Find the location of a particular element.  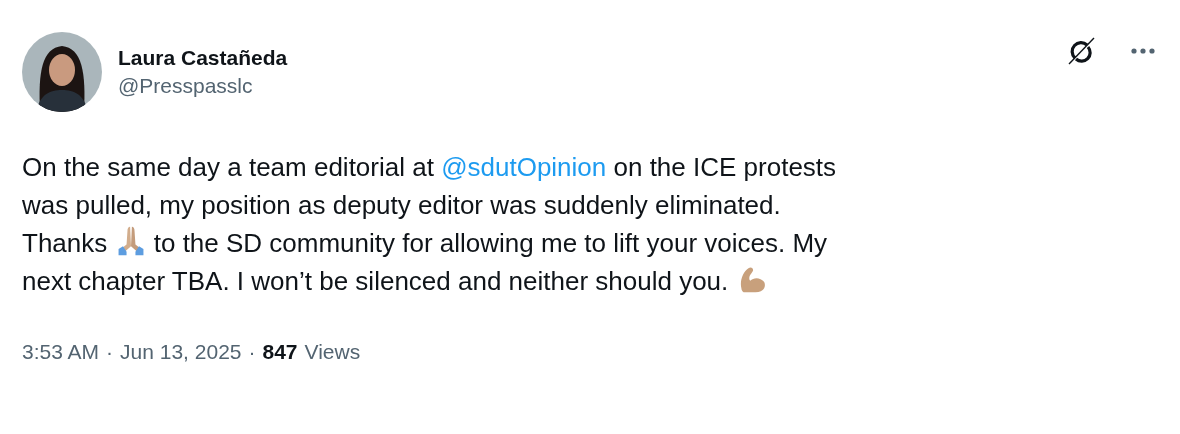

post-date: Jun 13, 2025 is located at coordinates (181, 352).